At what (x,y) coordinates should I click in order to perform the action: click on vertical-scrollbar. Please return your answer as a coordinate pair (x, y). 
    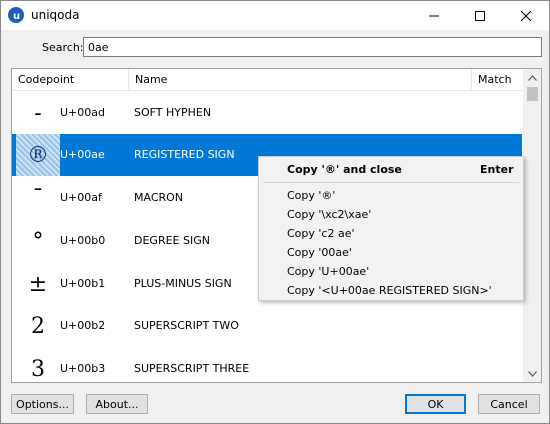
    Looking at the image, I should click on (532, 225).